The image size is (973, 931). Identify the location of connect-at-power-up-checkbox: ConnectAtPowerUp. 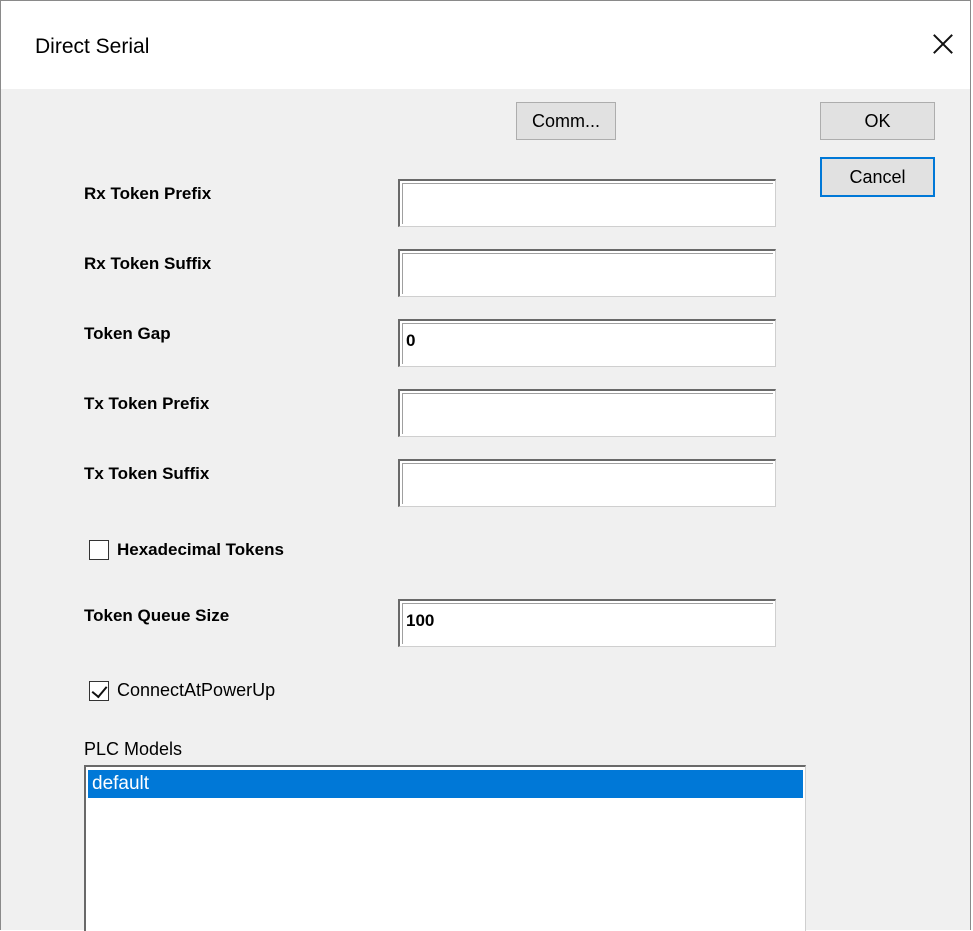
(182, 690).